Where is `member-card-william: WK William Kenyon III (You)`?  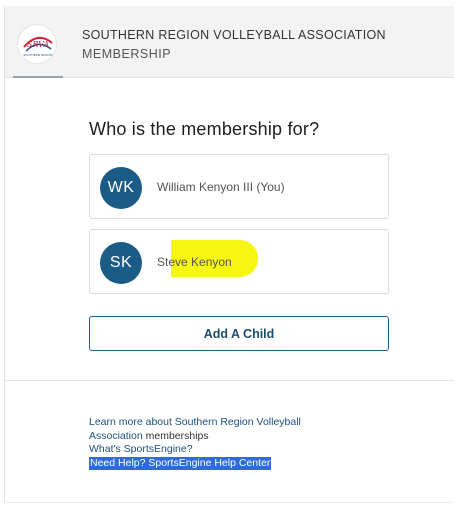 member-card-william: WK William Kenyon III (You) is located at coordinates (239, 186).